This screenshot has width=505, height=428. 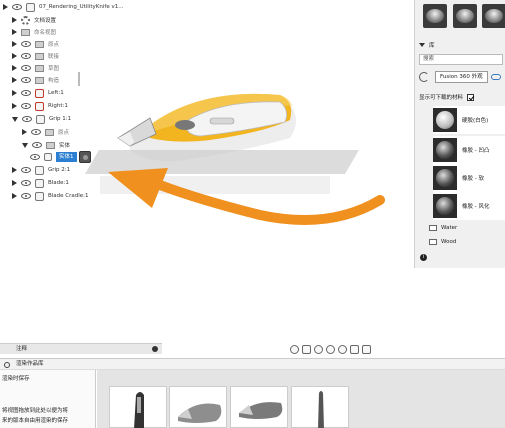 What do you see at coordinates (155, 349) in the screenshot?
I see `close-icon` at bounding box center [155, 349].